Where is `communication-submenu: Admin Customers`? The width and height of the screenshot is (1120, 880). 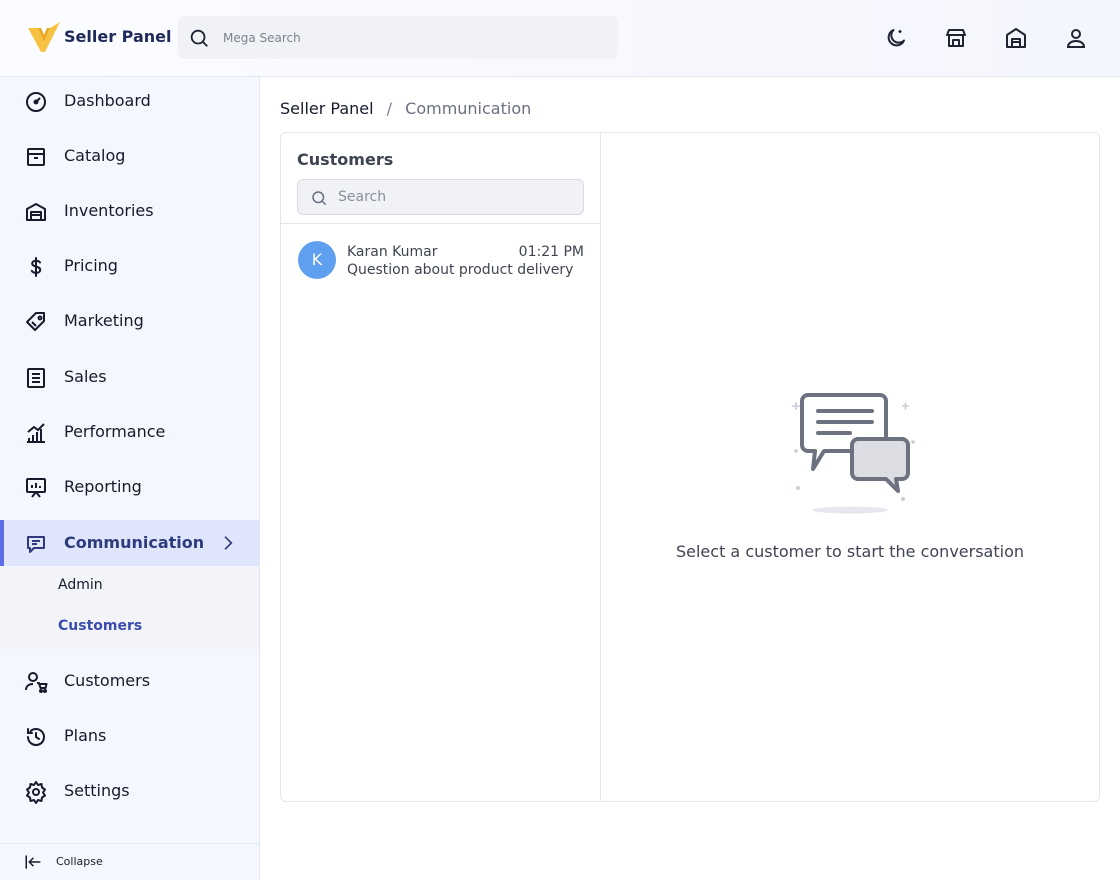 communication-submenu: Admin Customers is located at coordinates (129, 608).